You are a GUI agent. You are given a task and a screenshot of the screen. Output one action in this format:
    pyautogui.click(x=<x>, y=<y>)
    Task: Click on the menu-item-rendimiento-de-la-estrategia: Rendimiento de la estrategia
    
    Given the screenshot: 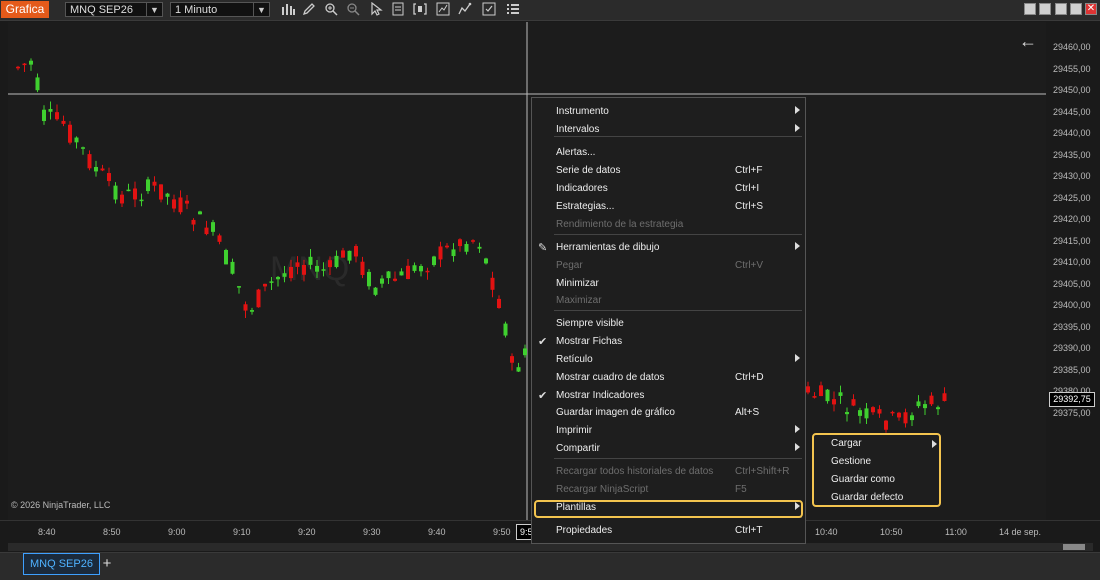 What is the action you would take?
    pyautogui.click(x=668, y=225)
    